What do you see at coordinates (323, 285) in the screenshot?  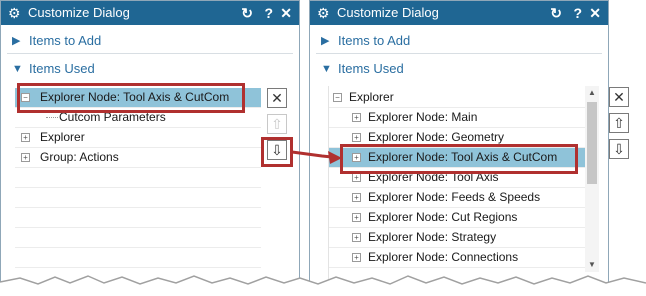 I see `torn-edge` at bounding box center [323, 285].